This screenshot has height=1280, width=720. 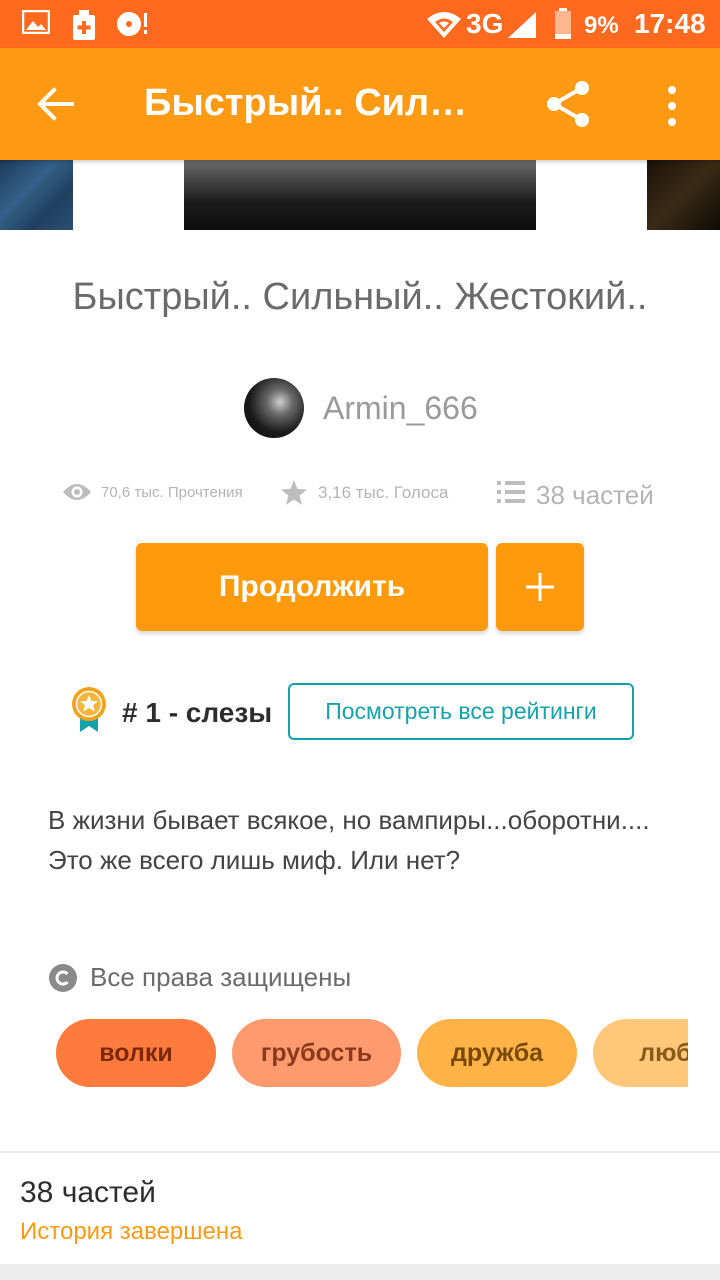 What do you see at coordinates (595, 495) in the screenshot?
I see `parts-count-stat: 38 частей` at bounding box center [595, 495].